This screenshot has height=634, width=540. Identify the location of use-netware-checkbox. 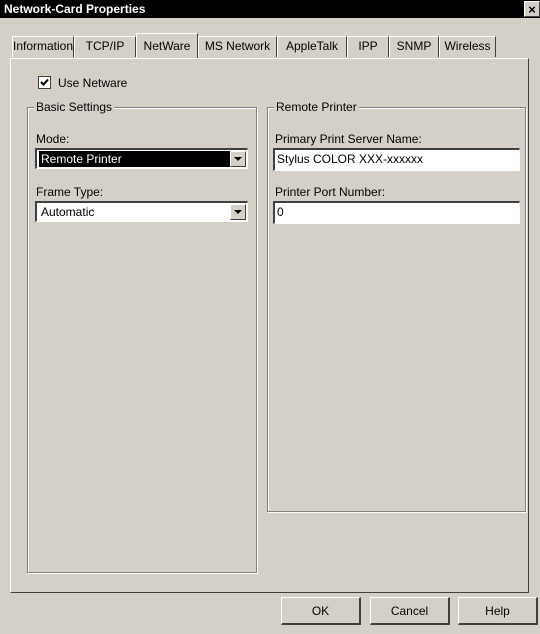
(44, 82).